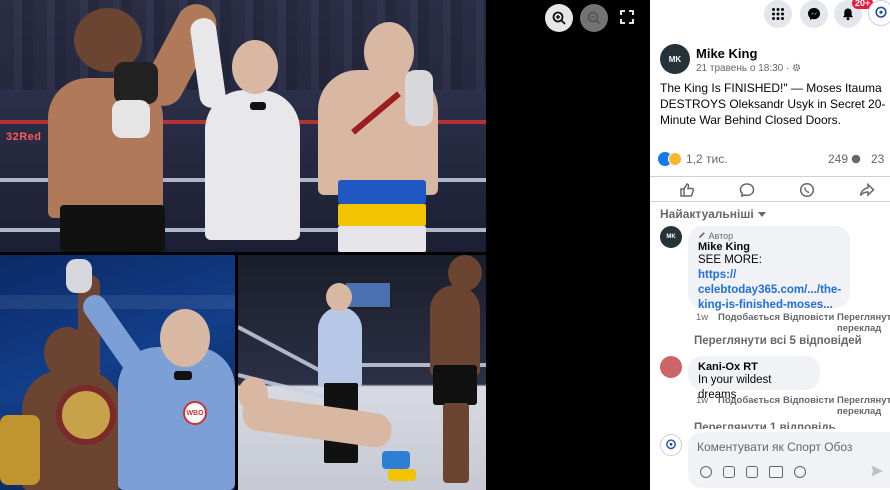 Image resolution: width=890 pixels, height=490 pixels. I want to click on bell-icon, so click(848, 14).